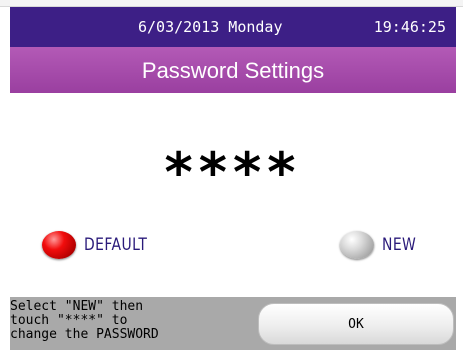  What do you see at coordinates (116, 245) in the screenshot?
I see `default-option-label: DEFAULT` at bounding box center [116, 245].